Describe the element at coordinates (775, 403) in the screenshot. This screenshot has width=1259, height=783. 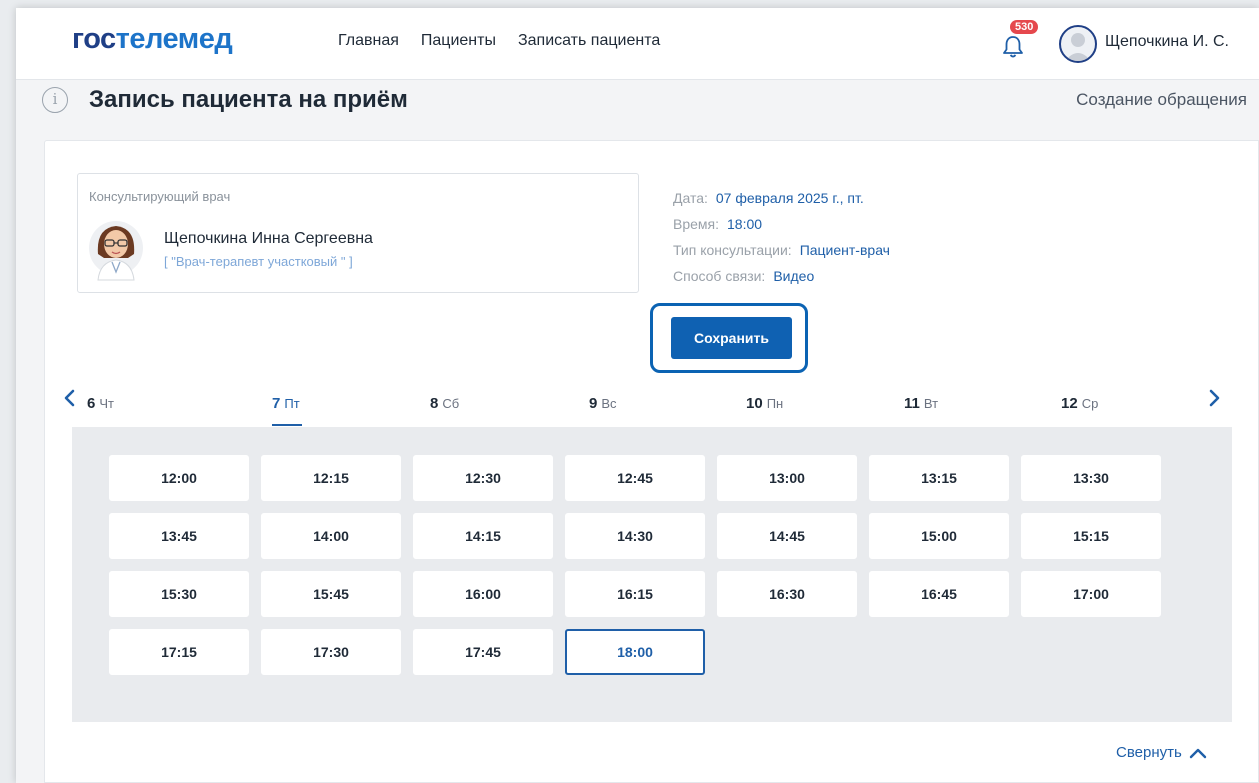
I see `day-weekday: Пн` at that location.